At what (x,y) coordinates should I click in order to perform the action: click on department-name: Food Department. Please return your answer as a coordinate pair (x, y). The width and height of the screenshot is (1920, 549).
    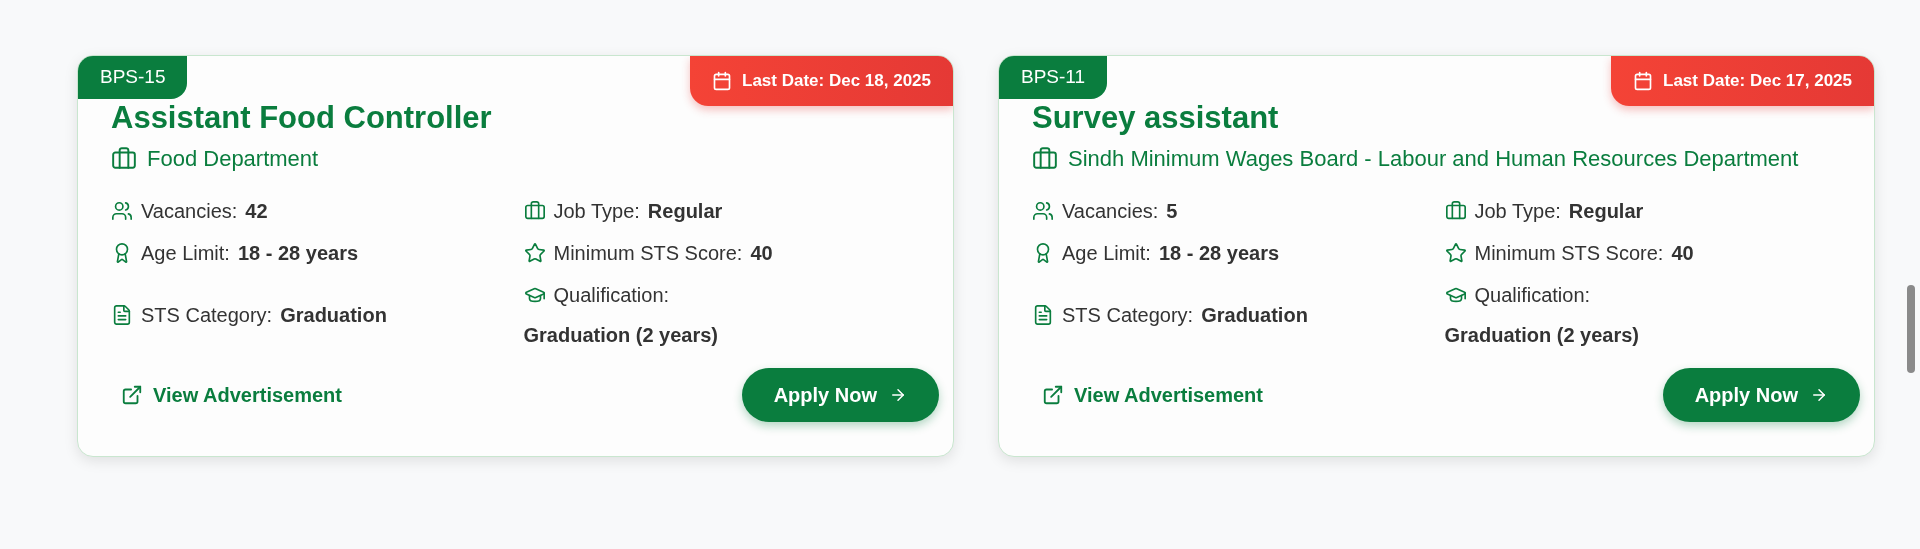
    Looking at the image, I should click on (233, 159).